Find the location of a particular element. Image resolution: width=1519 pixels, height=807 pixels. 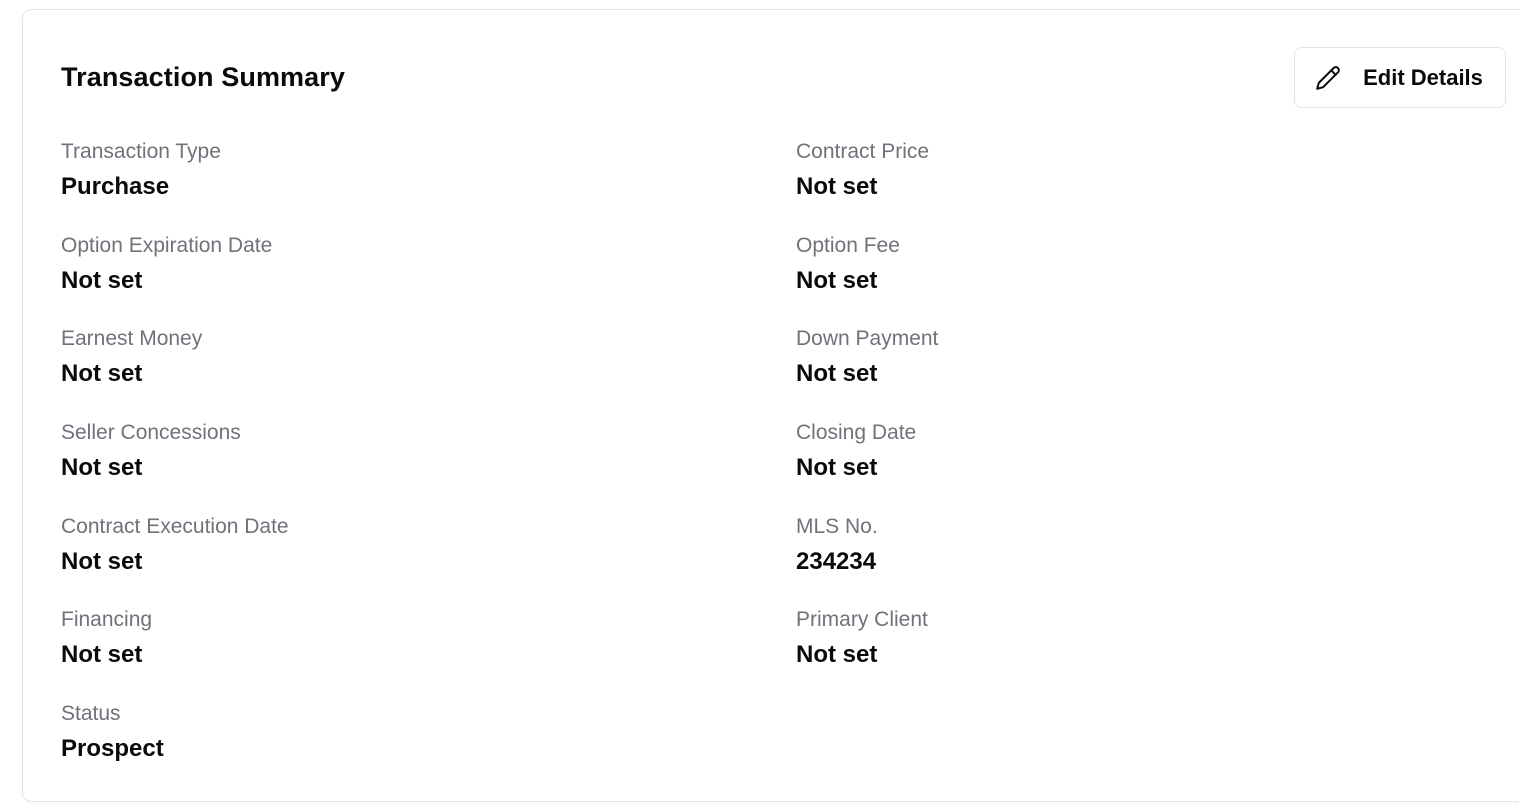

field-label: MLS No. is located at coordinates (837, 526).